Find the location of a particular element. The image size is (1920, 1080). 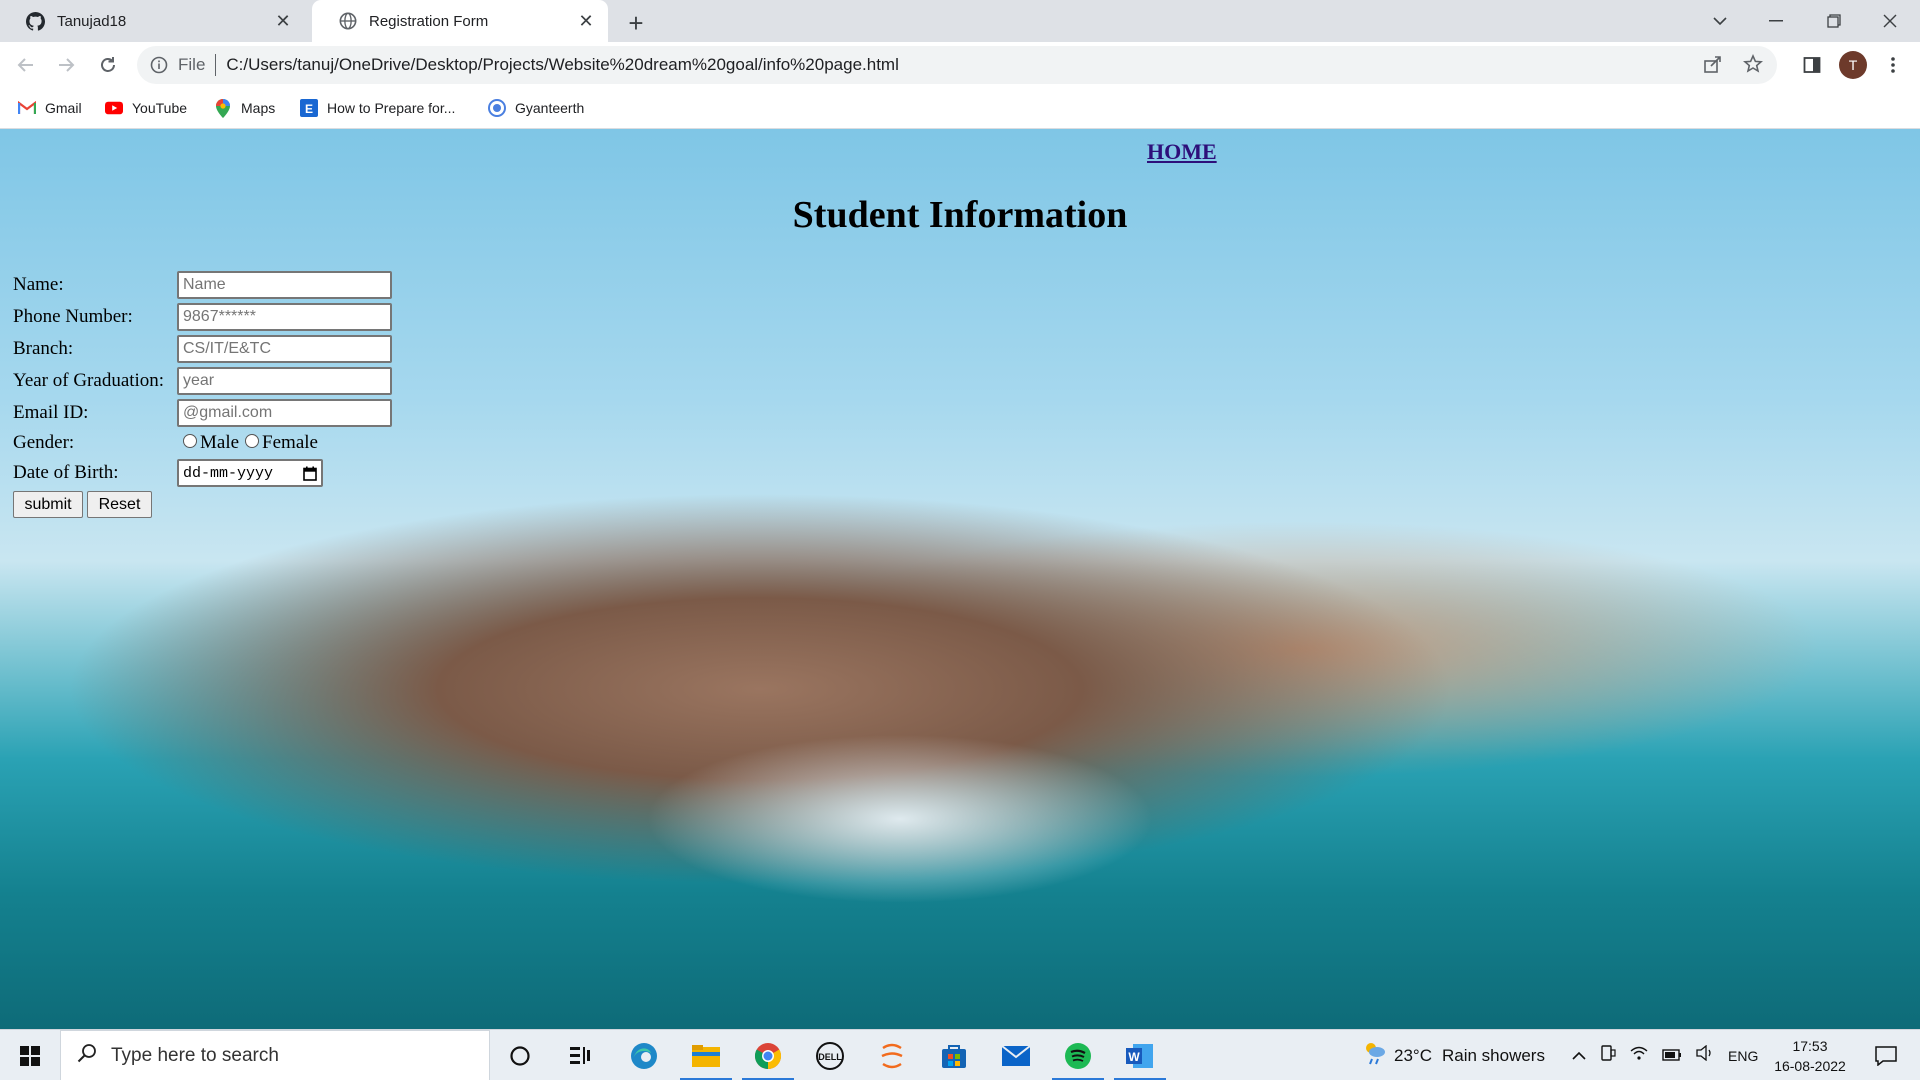

gender-male-label: Male is located at coordinates (220, 442).